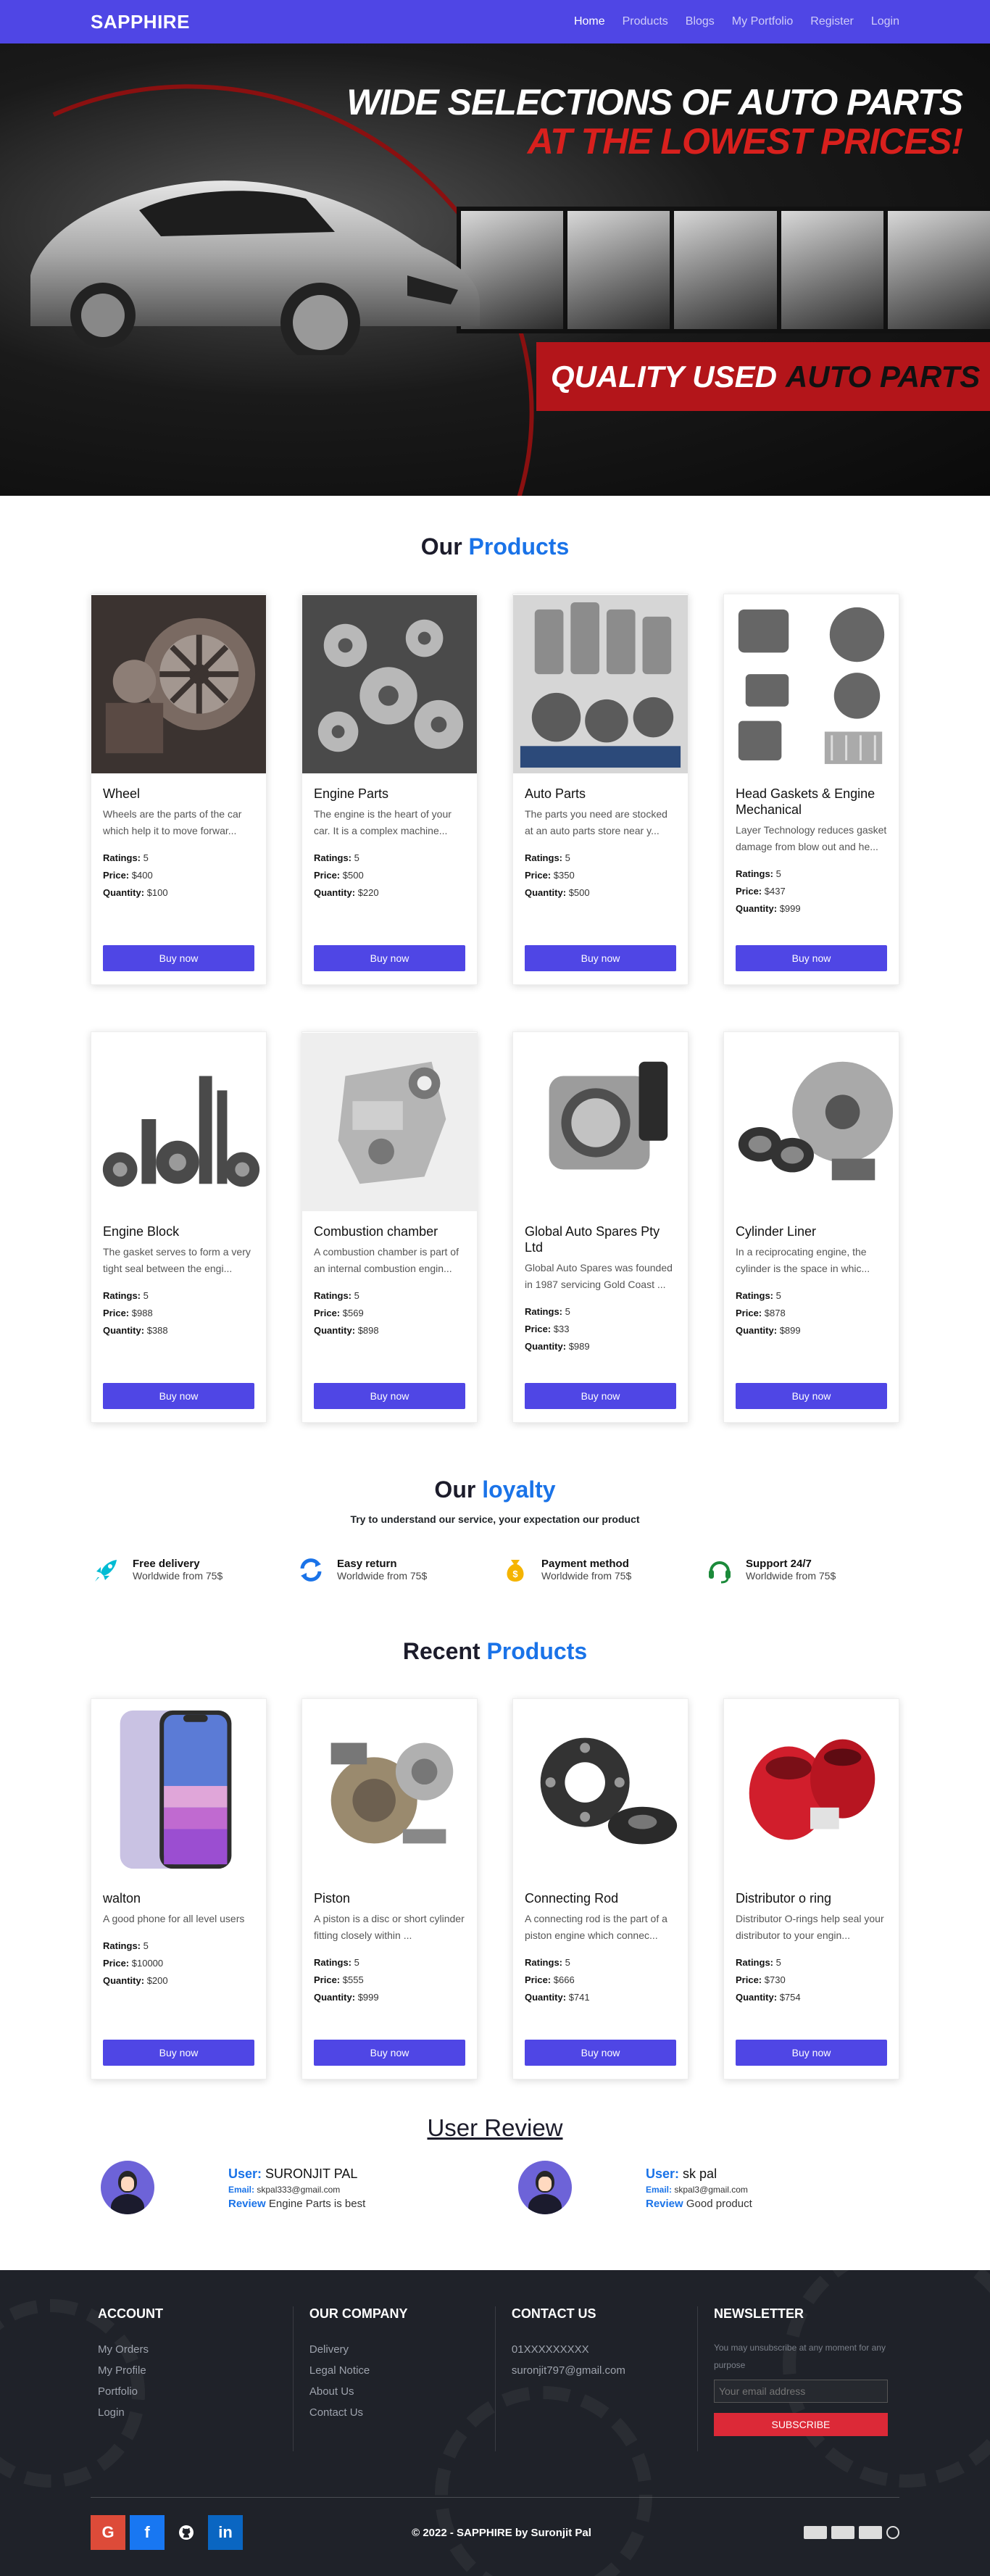 The width and height of the screenshot is (990, 2576). Describe the element at coordinates (604, 2370) in the screenshot. I see `footer-email: suronjit797@gmail.com` at that location.